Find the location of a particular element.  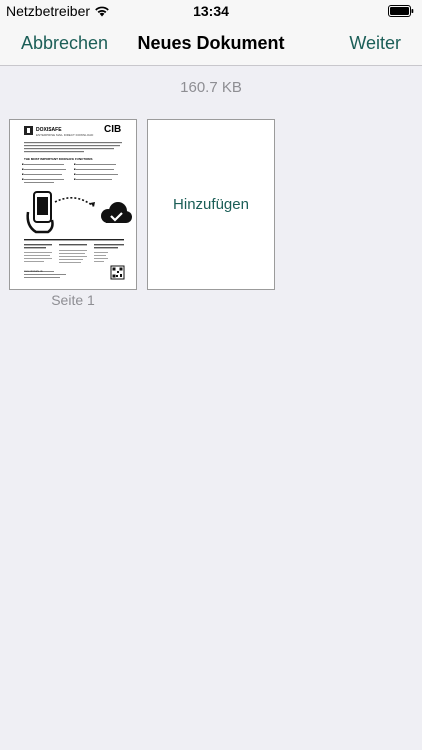

page-preview-graphics is located at coordinates (77, 203).